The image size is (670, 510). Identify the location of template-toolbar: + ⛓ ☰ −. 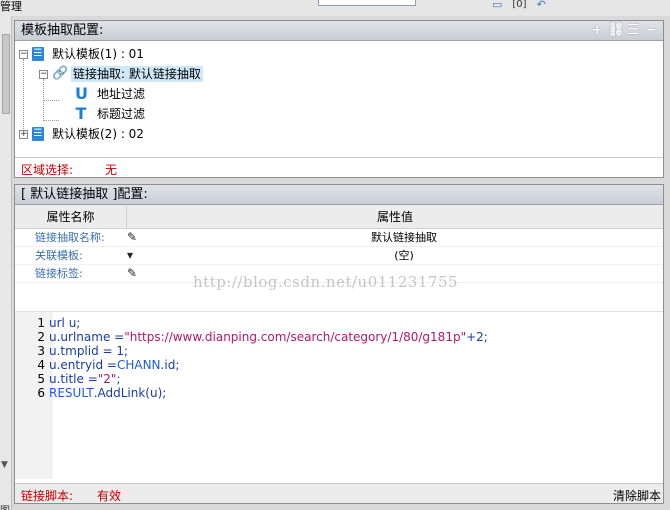
(624, 30).